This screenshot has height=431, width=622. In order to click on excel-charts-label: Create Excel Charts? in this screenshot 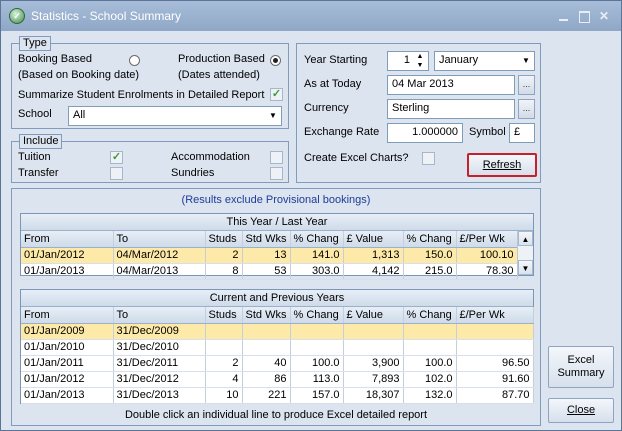, I will do `click(356, 158)`.